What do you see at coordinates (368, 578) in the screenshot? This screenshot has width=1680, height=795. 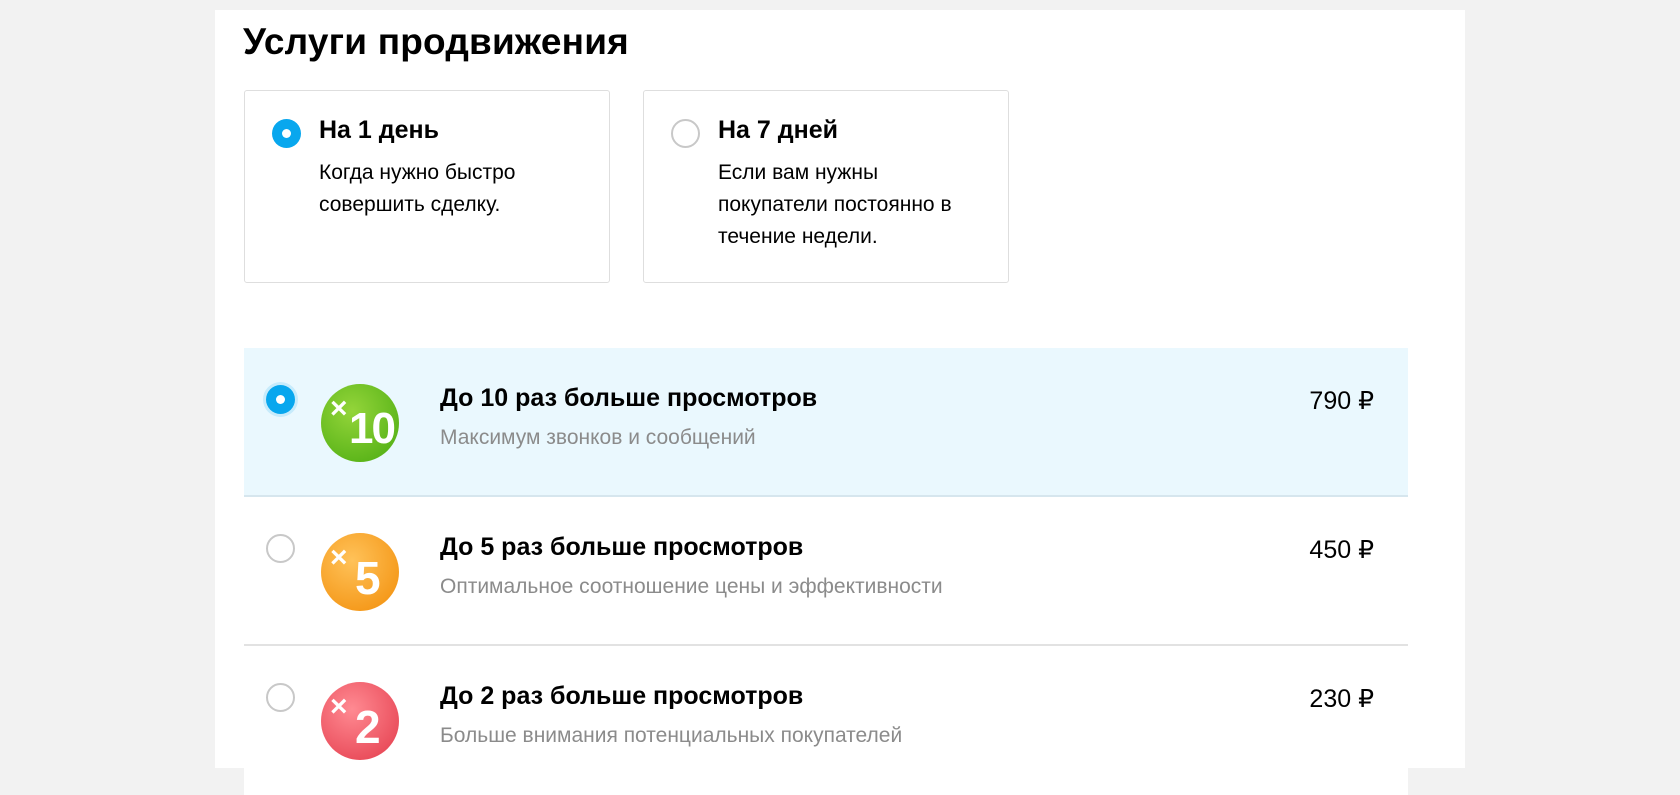 I see `badge-multiplier: 5` at bounding box center [368, 578].